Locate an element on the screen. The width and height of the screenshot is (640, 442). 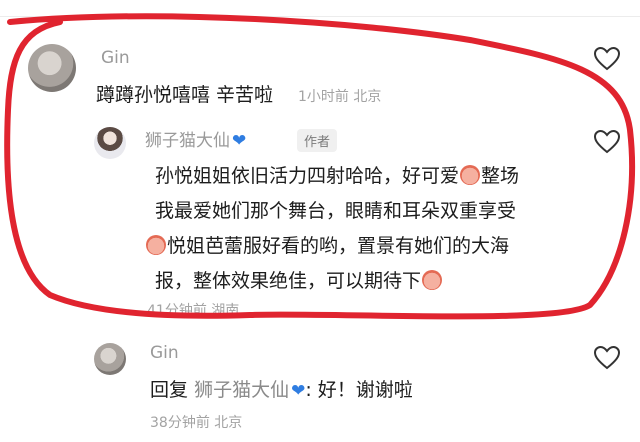
reply-line-text: 孙悦姐姐依旧活力四射哈哈，好可爱 is located at coordinates (307, 176).